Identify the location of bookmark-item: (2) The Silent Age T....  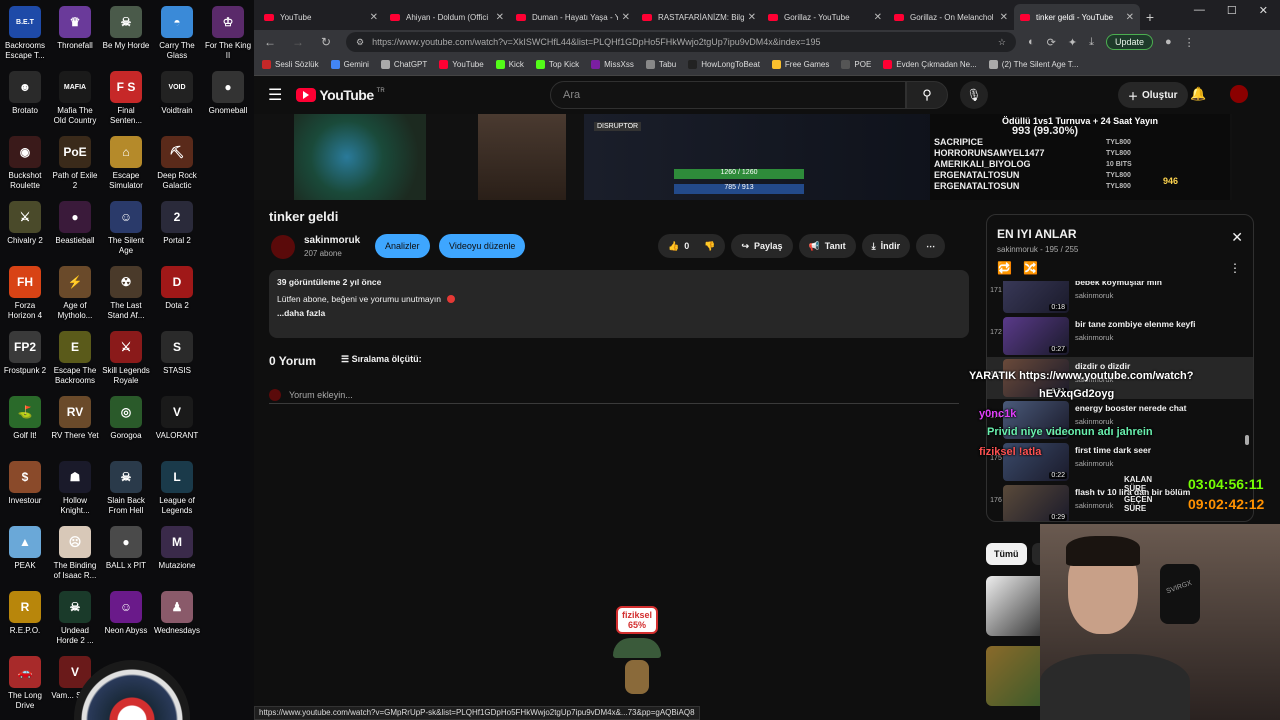
(1033, 64).